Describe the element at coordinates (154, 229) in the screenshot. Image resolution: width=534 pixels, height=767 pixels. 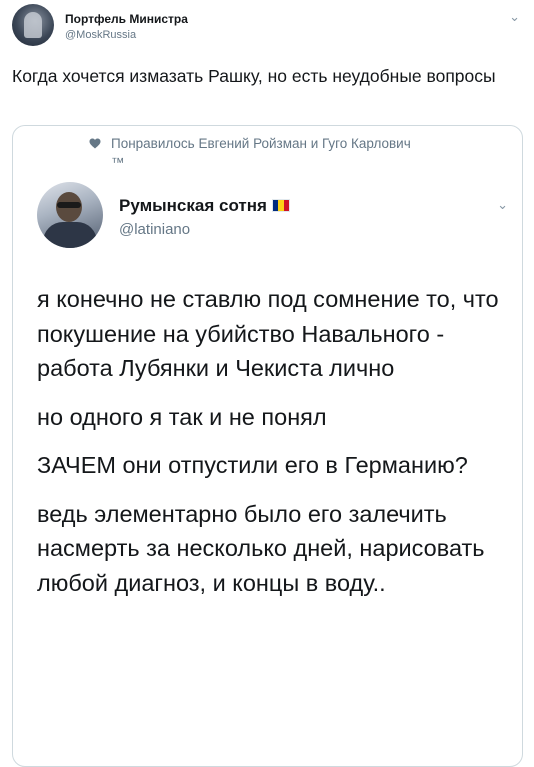
I see `quoted-author-handle: @latiniano` at that location.